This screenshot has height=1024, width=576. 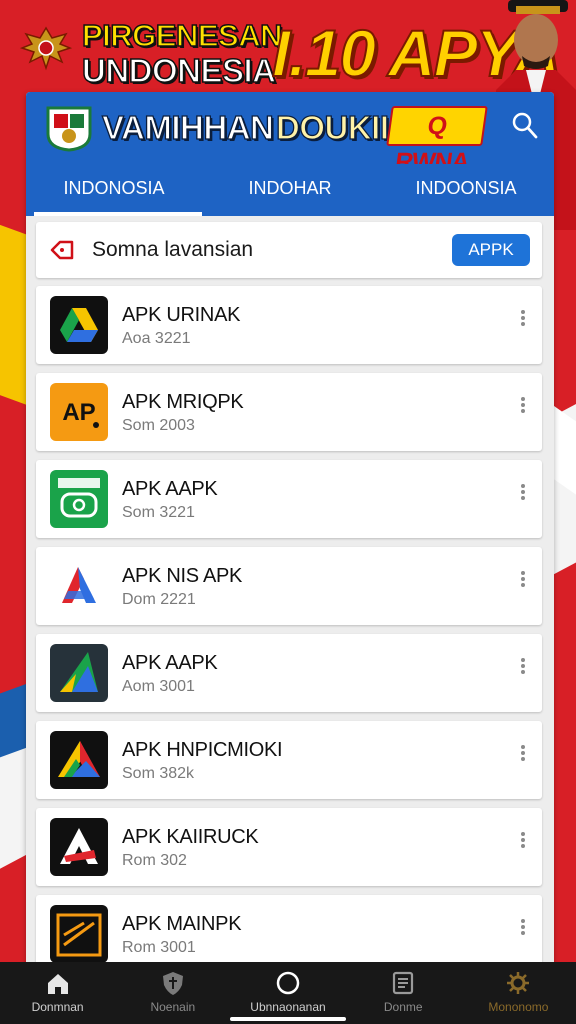 I want to click on list-item: APK KAIIRUCK Rom 302, so click(x=289, y=847).